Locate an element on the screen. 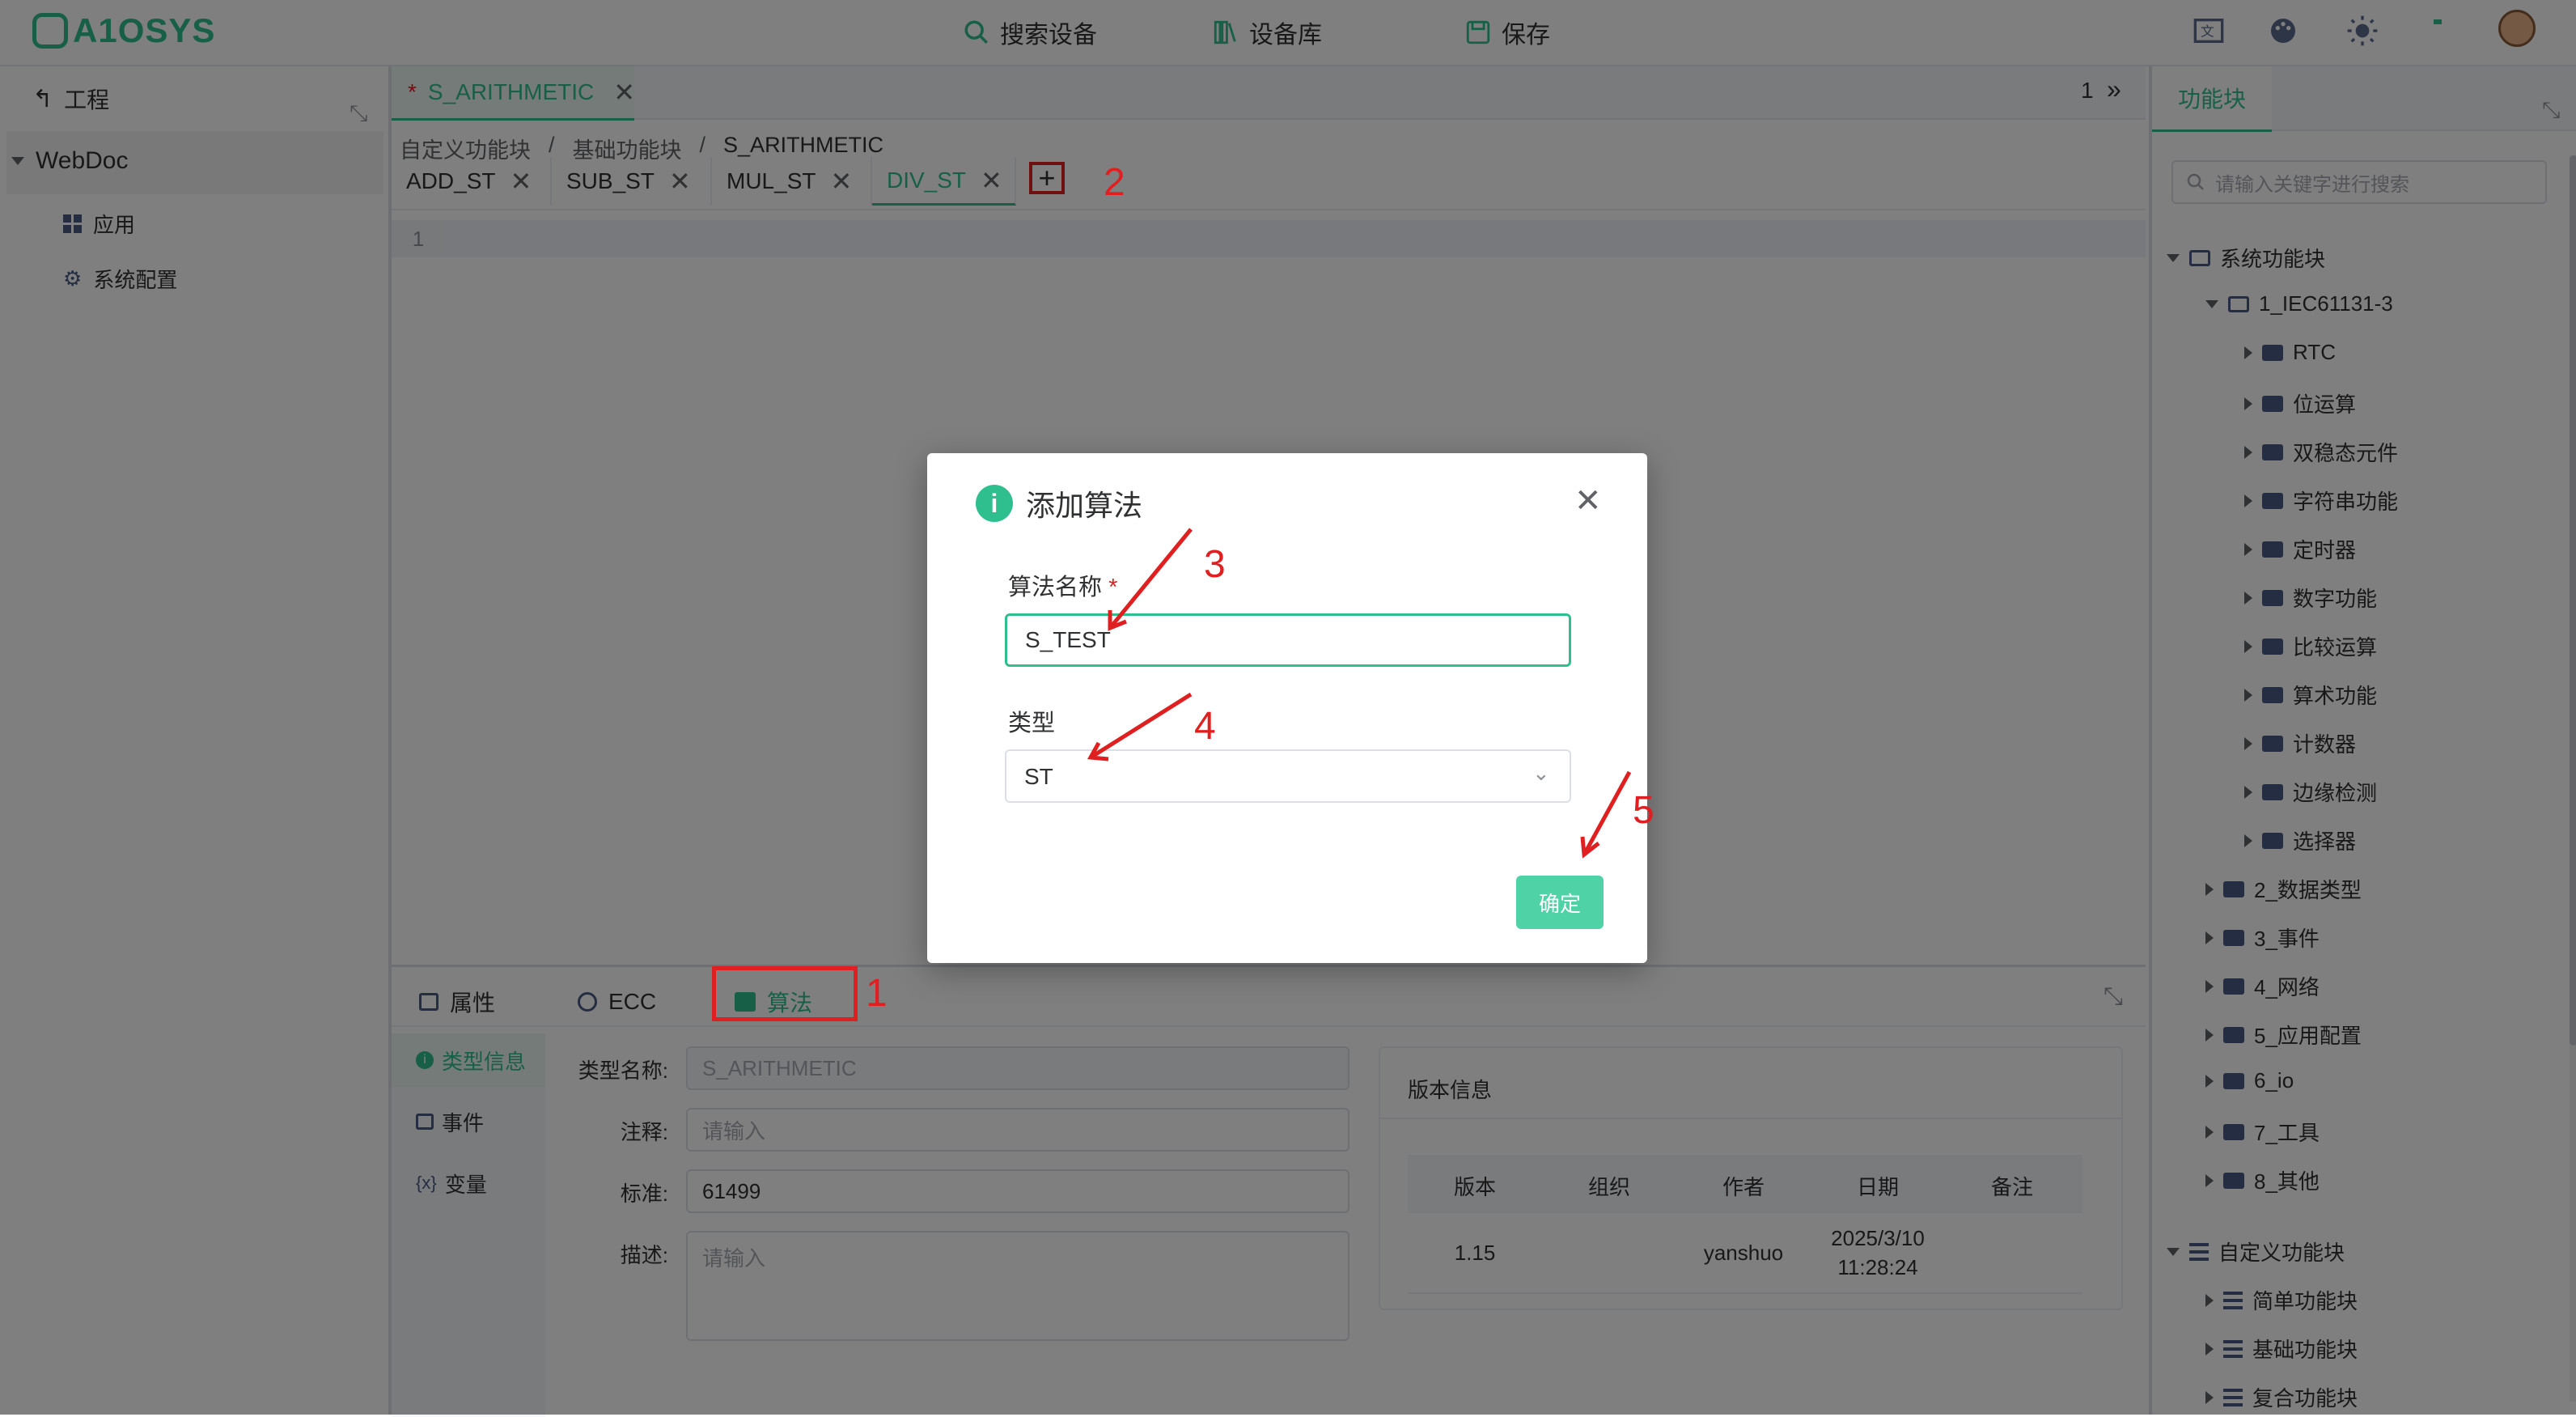  add-algorithm-dialog: i 添加算法 ✕ 算法名称 * S_TEST 类型 ST ⌄ 确定 3 4 5 is located at coordinates (1290, 708).